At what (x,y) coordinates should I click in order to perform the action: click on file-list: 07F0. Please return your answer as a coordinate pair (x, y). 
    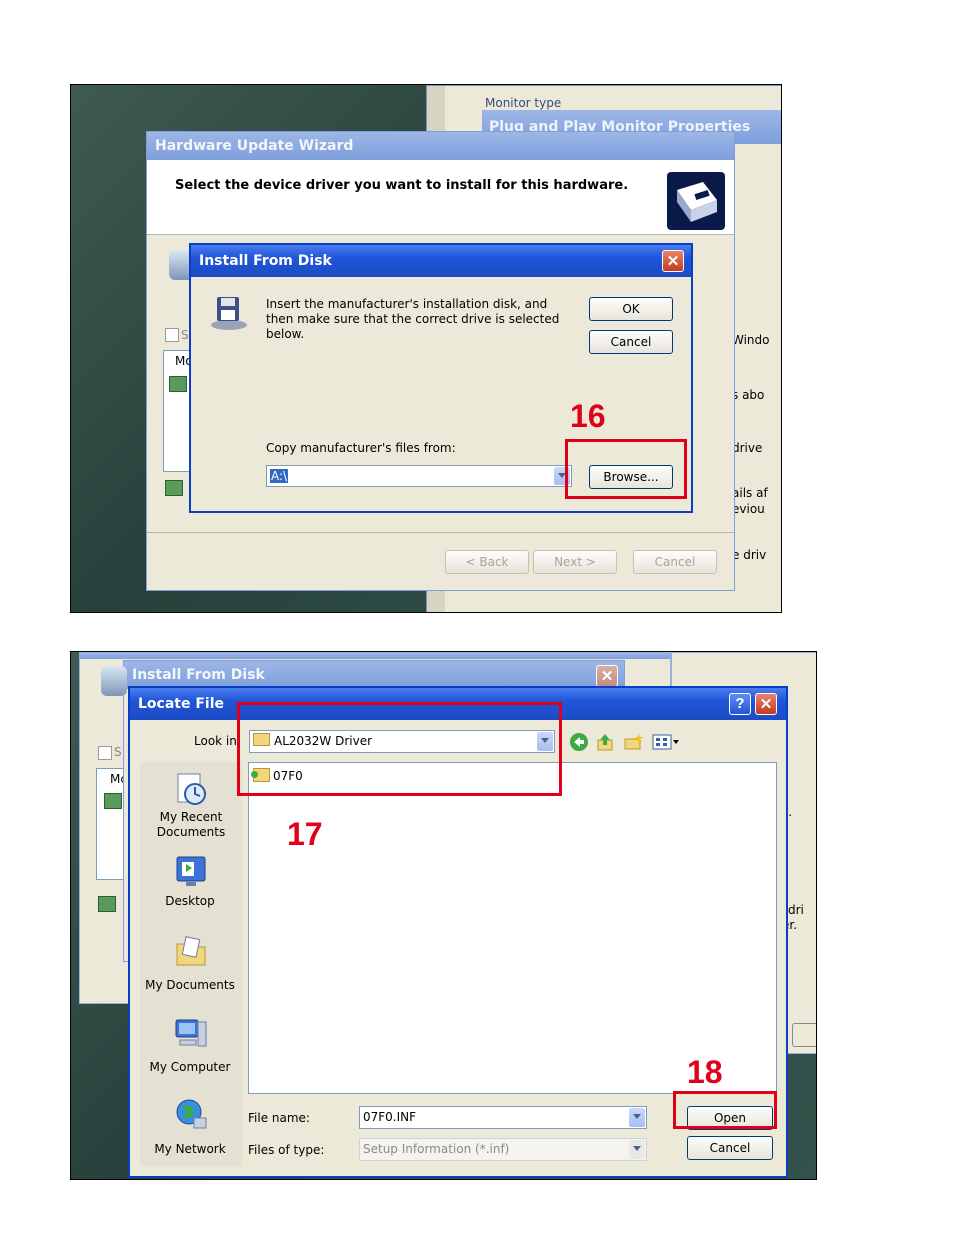
    Looking at the image, I should click on (512, 928).